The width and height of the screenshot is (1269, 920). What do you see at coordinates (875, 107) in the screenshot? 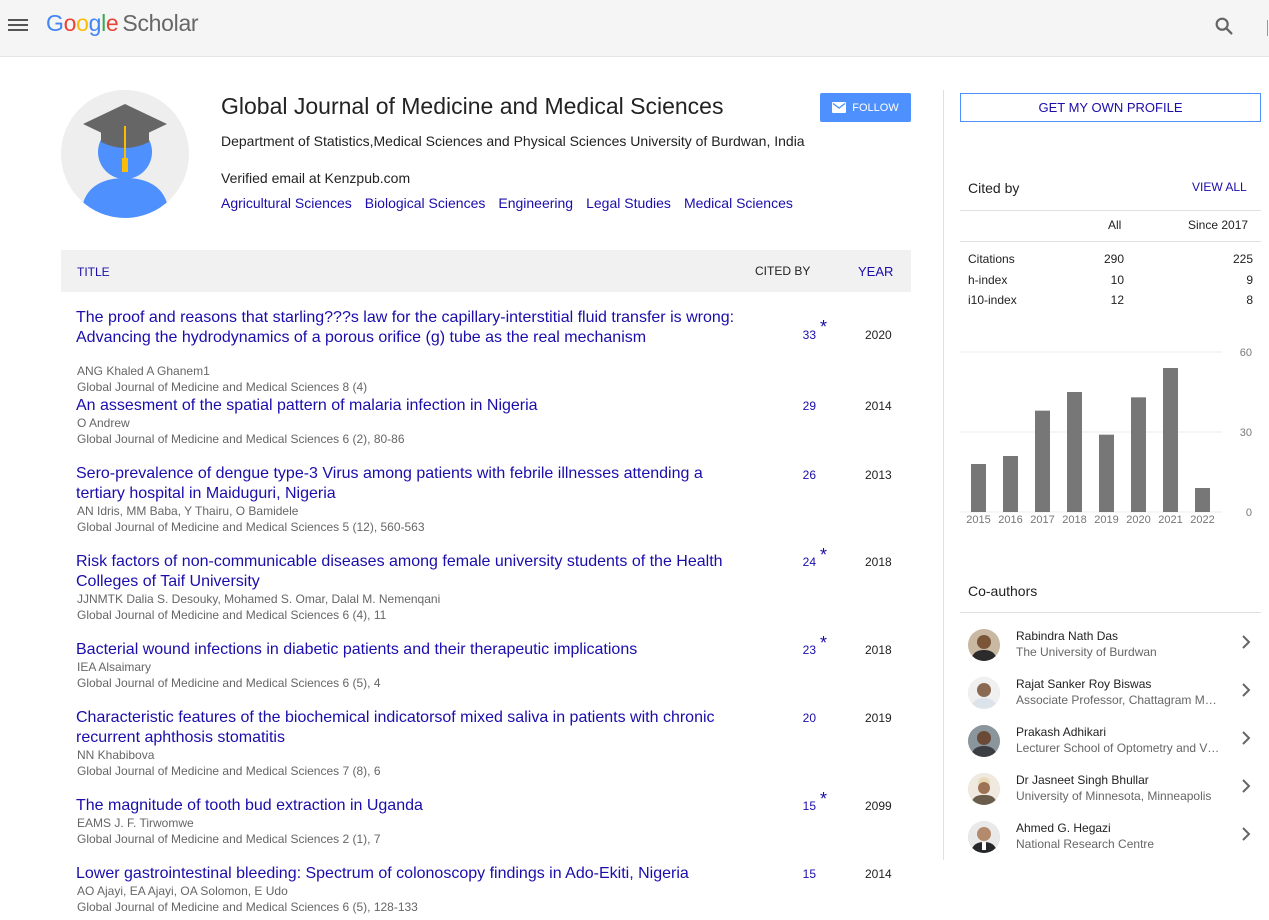
I see `follow-label: FOLLOW` at bounding box center [875, 107].